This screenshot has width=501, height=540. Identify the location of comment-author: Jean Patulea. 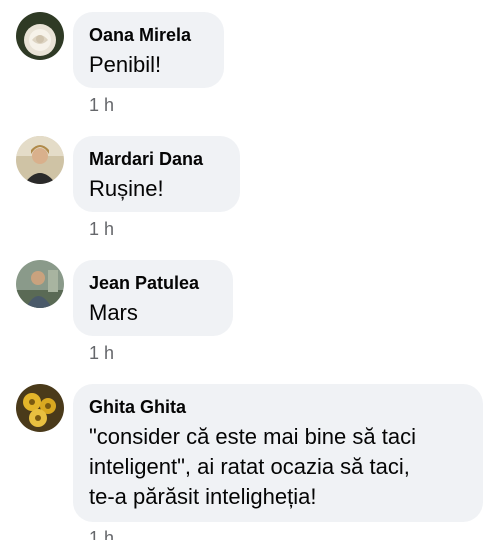
(153, 283).